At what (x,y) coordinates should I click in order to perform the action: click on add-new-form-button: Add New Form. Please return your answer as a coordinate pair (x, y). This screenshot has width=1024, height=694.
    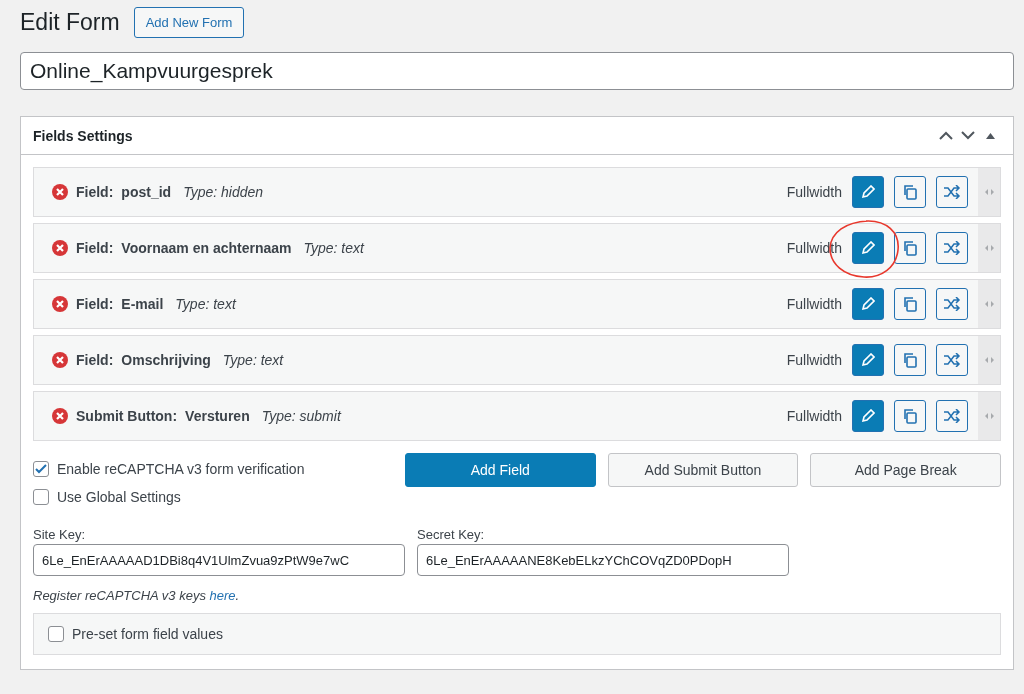
    Looking at the image, I should click on (189, 22).